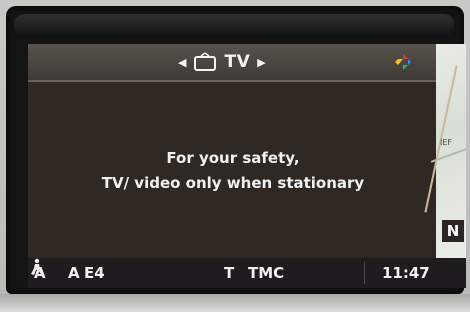  What do you see at coordinates (364, 273) in the screenshot?
I see `status-divider` at bounding box center [364, 273].